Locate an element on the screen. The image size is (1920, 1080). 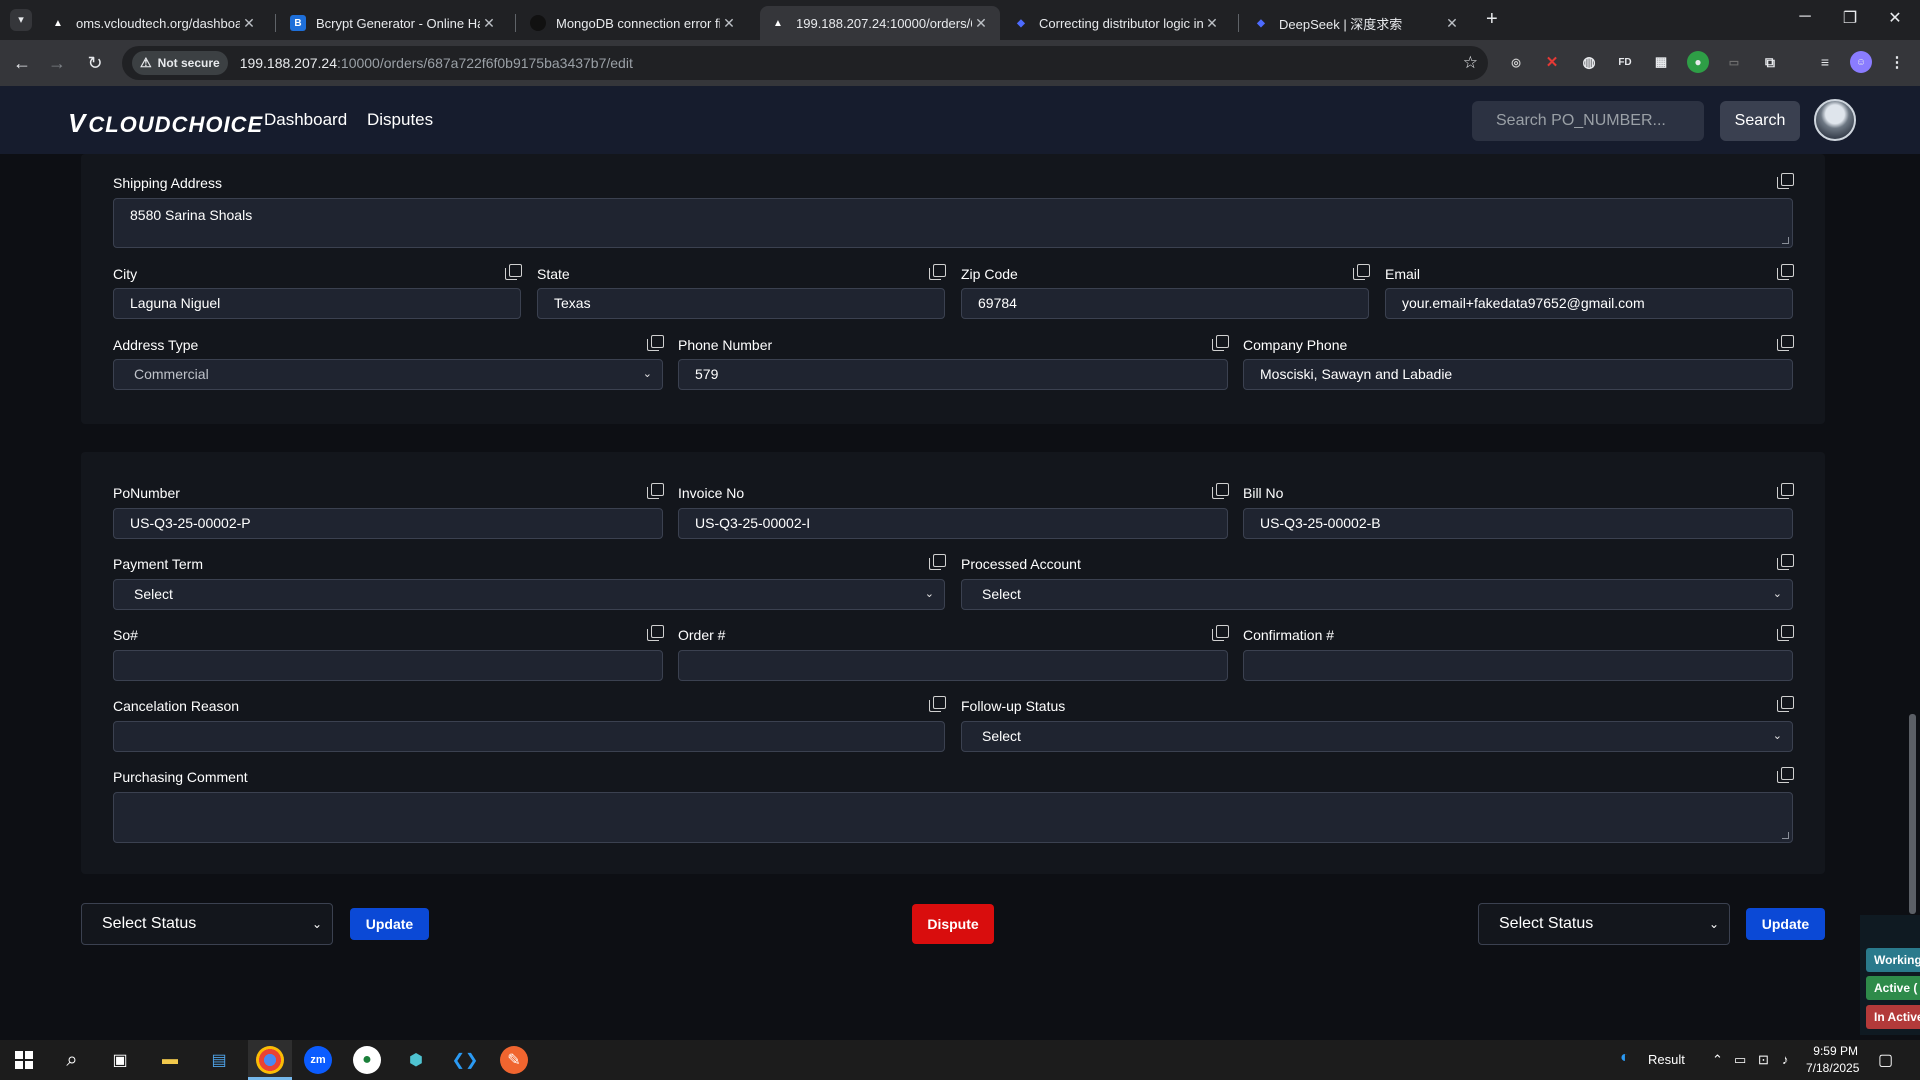
extension-x-icon: ✕ is located at coordinates (1552, 62).